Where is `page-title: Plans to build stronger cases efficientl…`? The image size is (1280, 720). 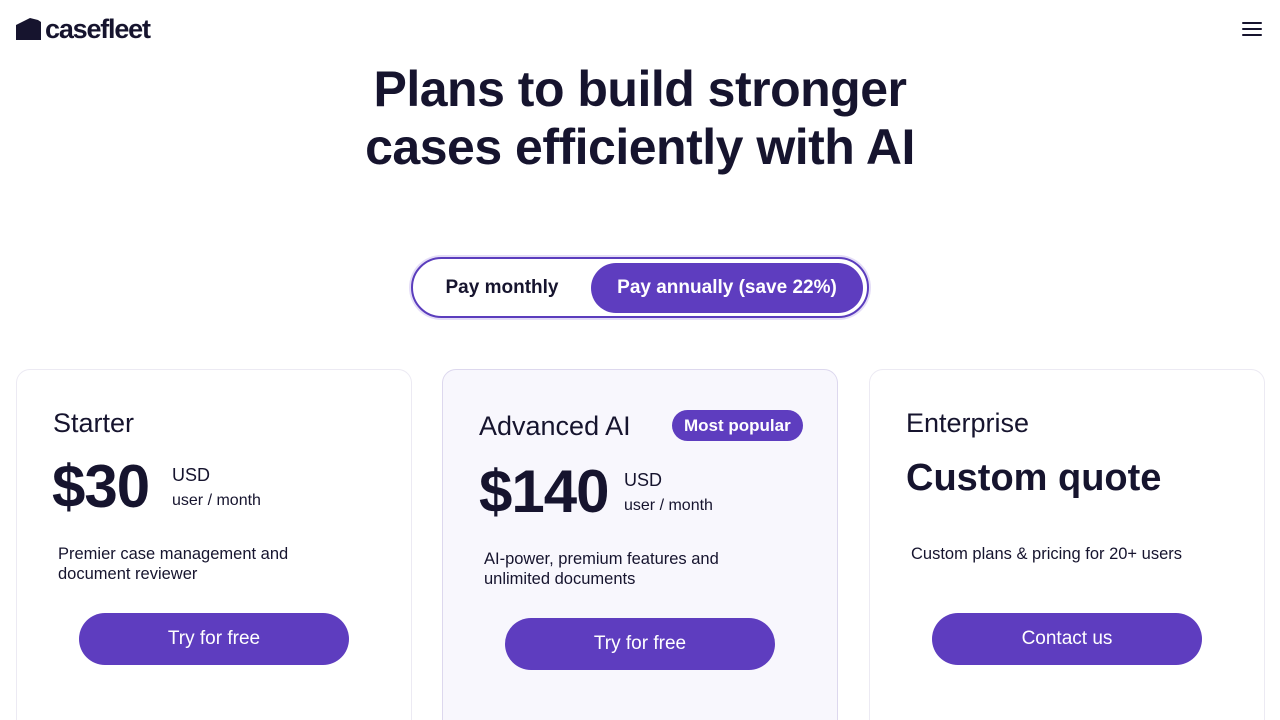
page-title: Plans to build stronger cases efficientl… is located at coordinates (640, 118).